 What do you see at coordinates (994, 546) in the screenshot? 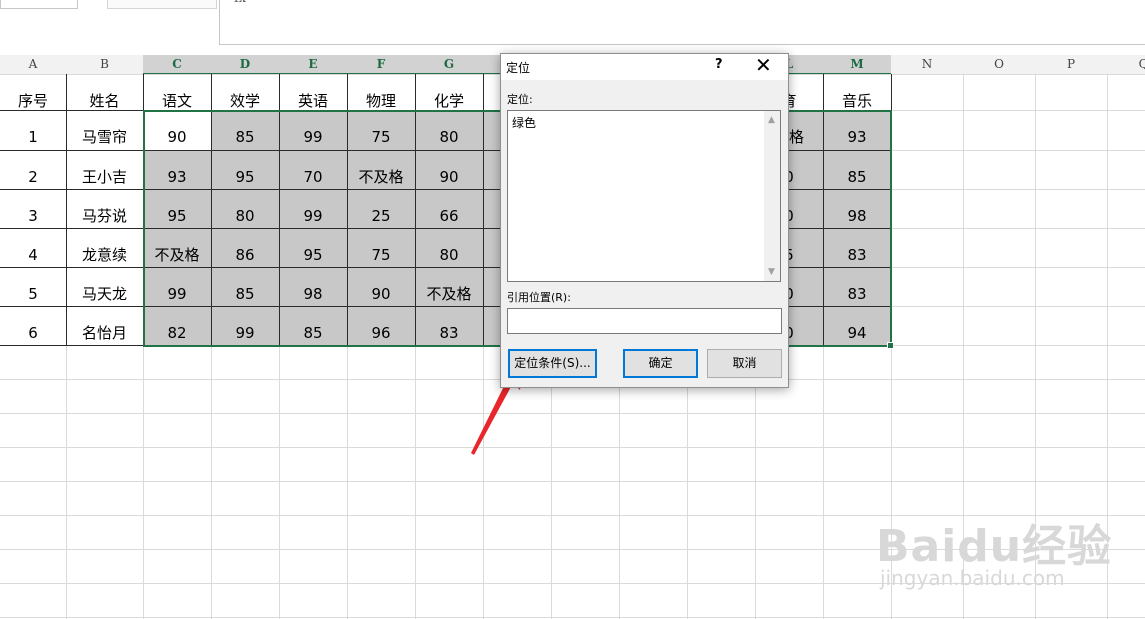
I see `watermark-logo: Baidu经验` at bounding box center [994, 546].